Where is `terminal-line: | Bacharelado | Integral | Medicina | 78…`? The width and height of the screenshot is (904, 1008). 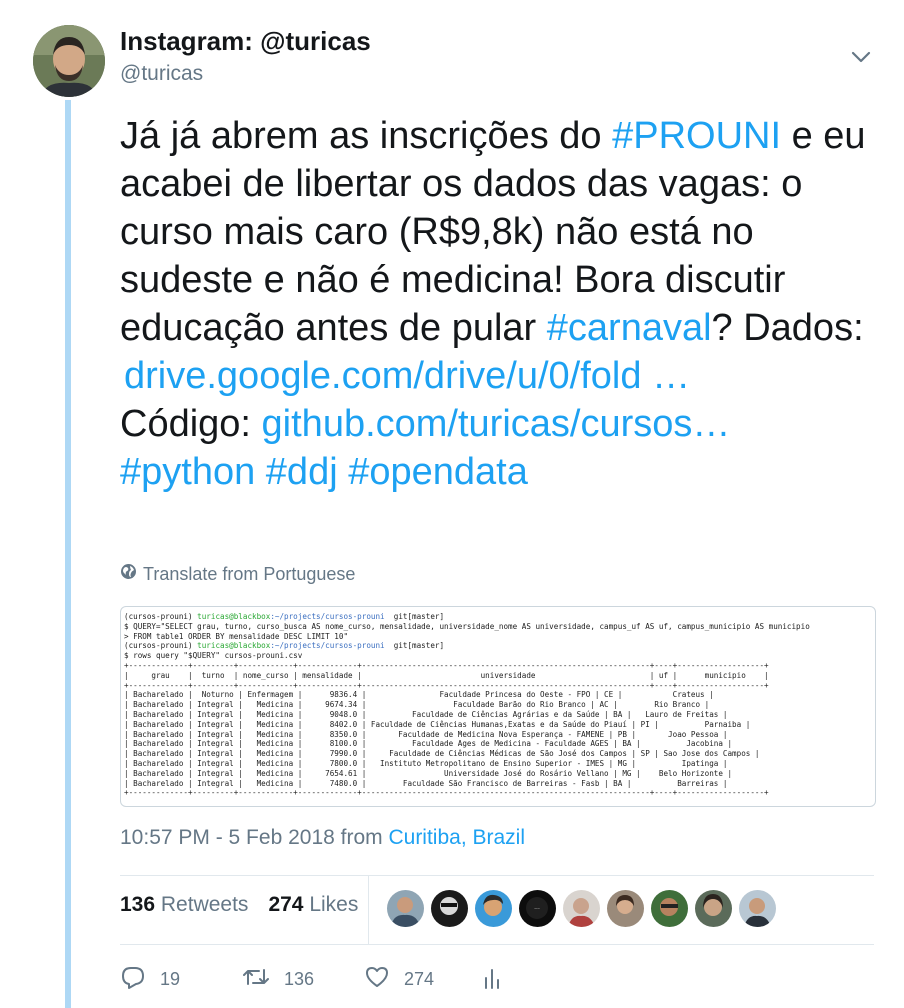 terminal-line: | Bacharelado | Integral | Medicina | 78… is located at coordinates (426, 763).